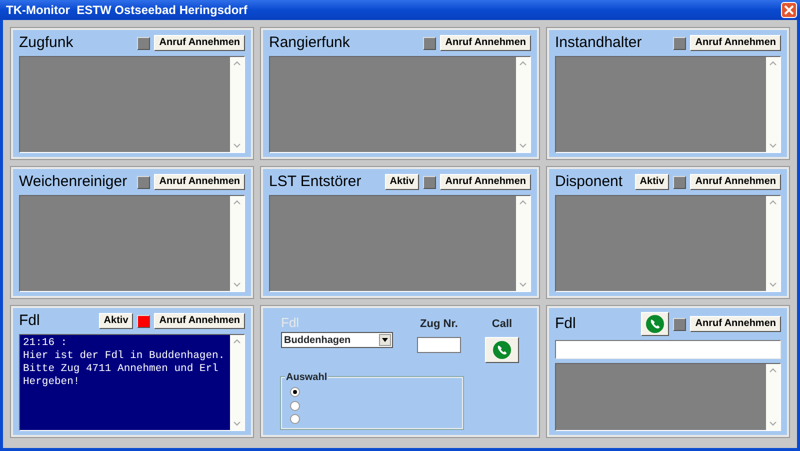  Describe the element at coordinates (589, 182) in the screenshot. I see `panel-title: Disponent` at that location.